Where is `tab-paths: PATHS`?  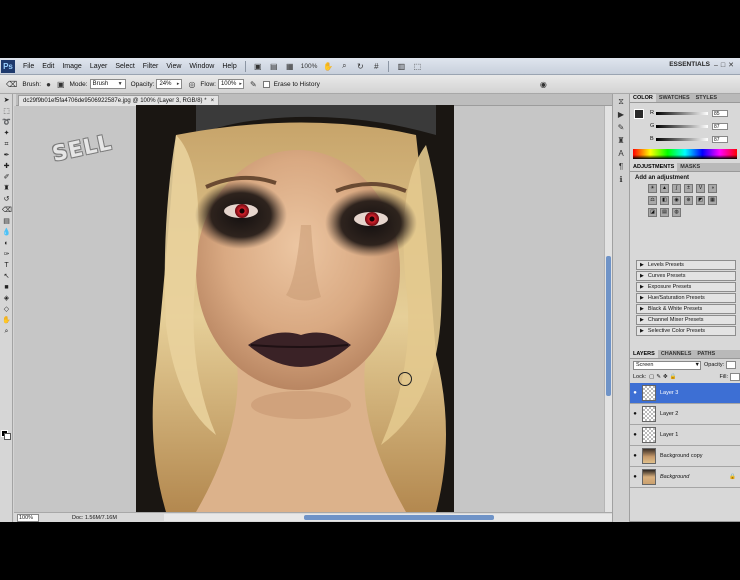
tab-paths: PATHS is located at coordinates (706, 354).